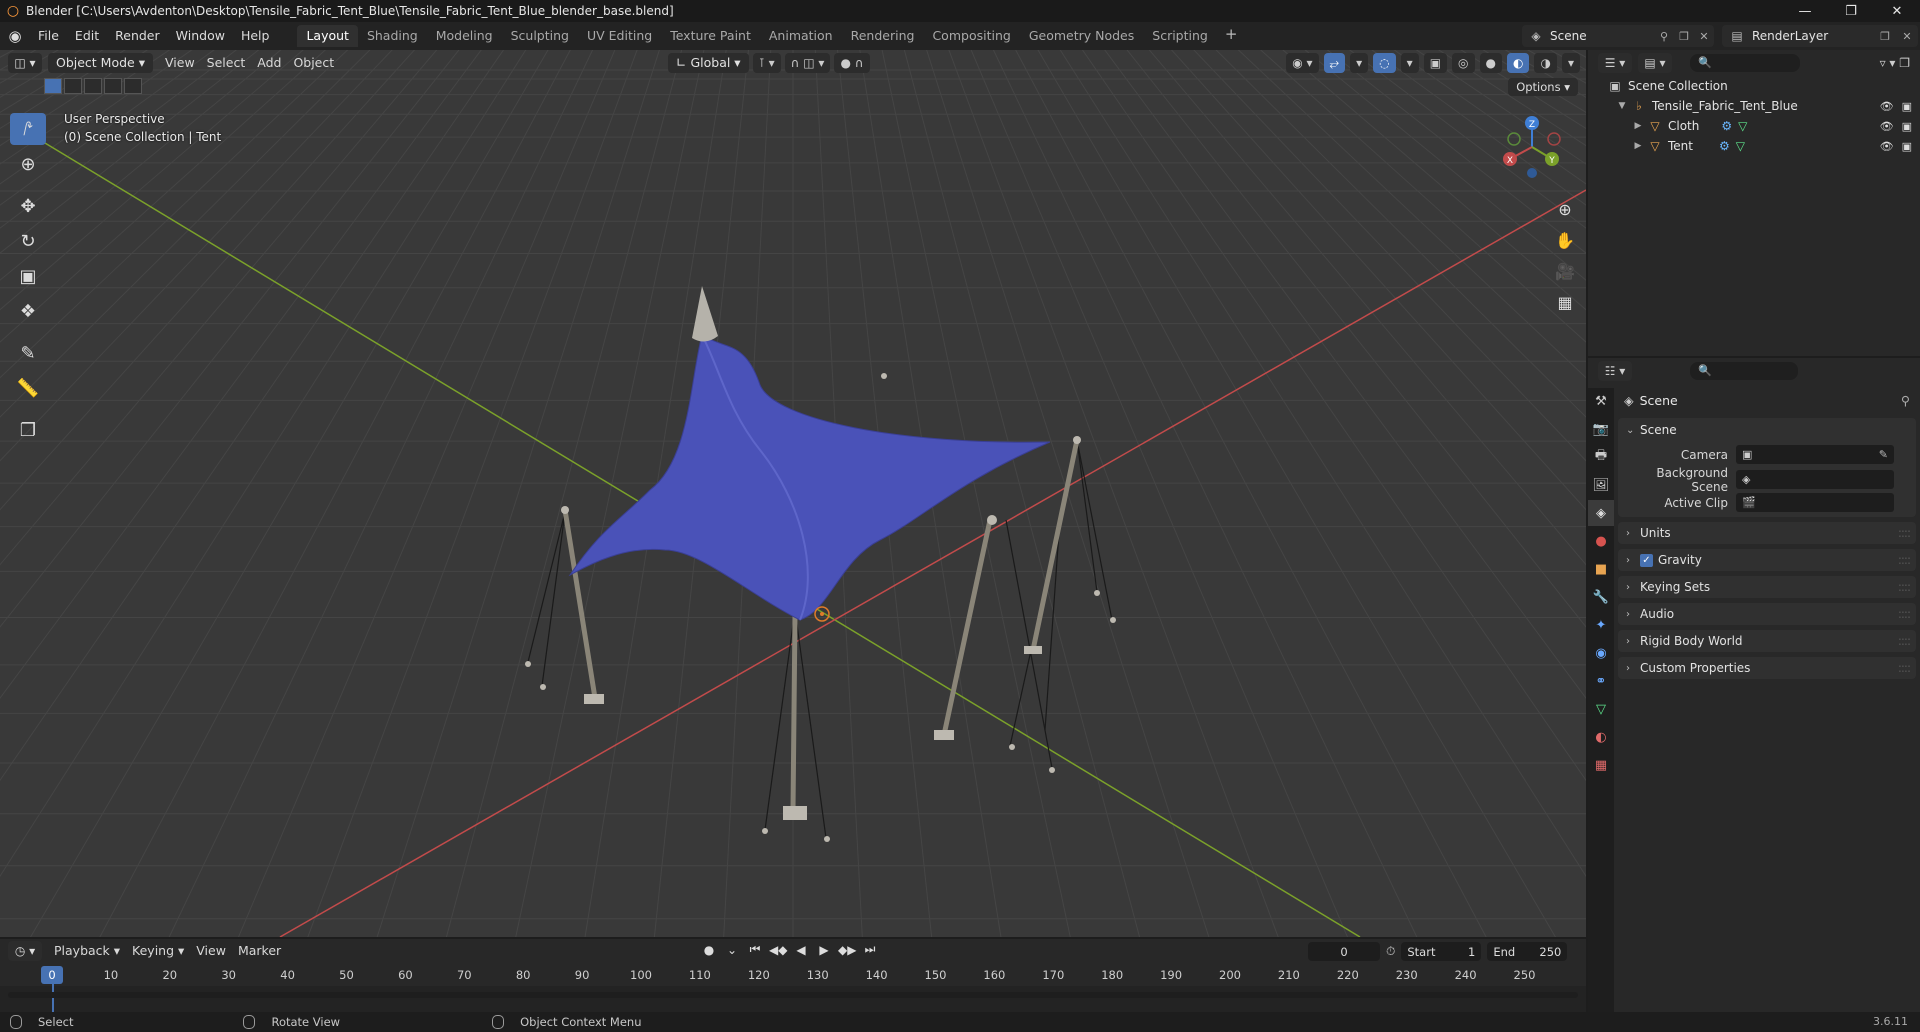 This screenshot has height=1032, width=1920. I want to click on editor-type-button: ◫ ▾, so click(25, 63).